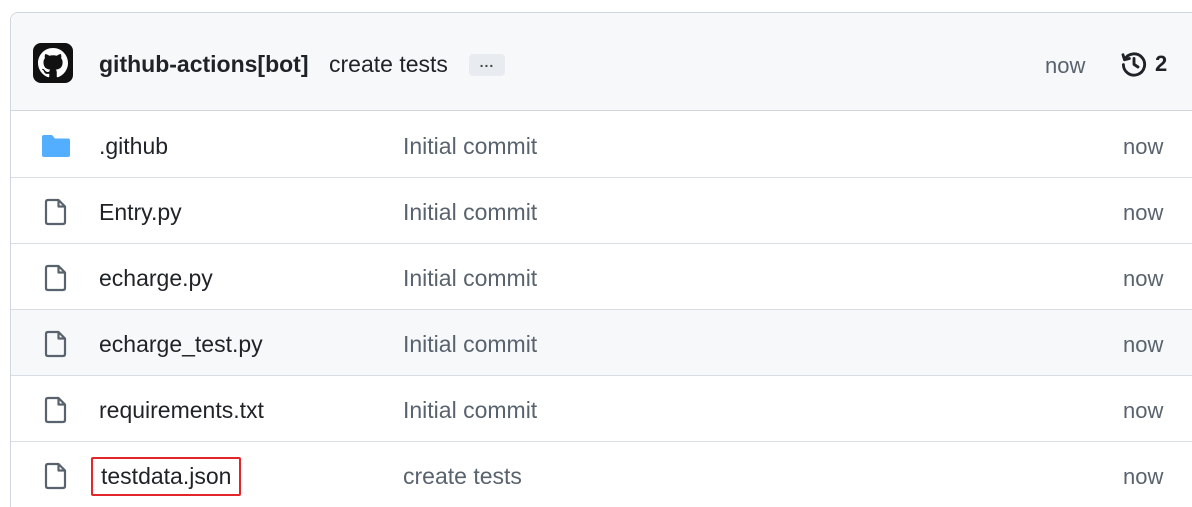 Image resolution: width=1192 pixels, height=507 pixels. I want to click on commit-time: now, so click(1065, 65).